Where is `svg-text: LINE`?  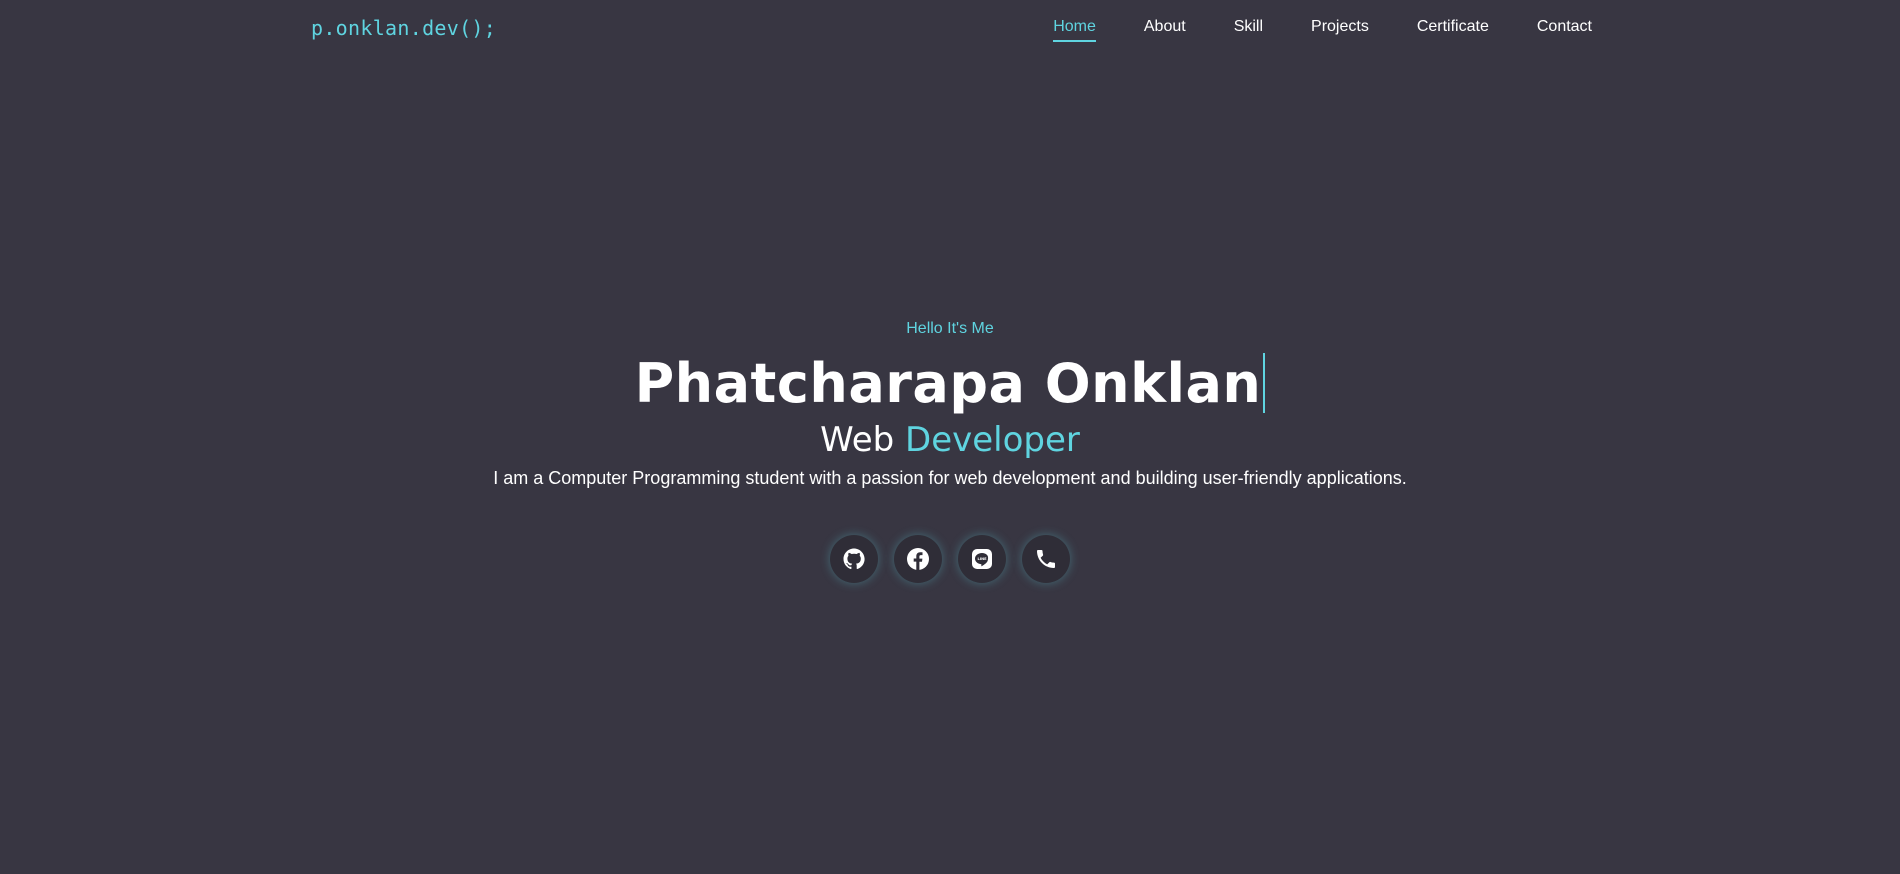 svg-text: LINE is located at coordinates (982, 559).